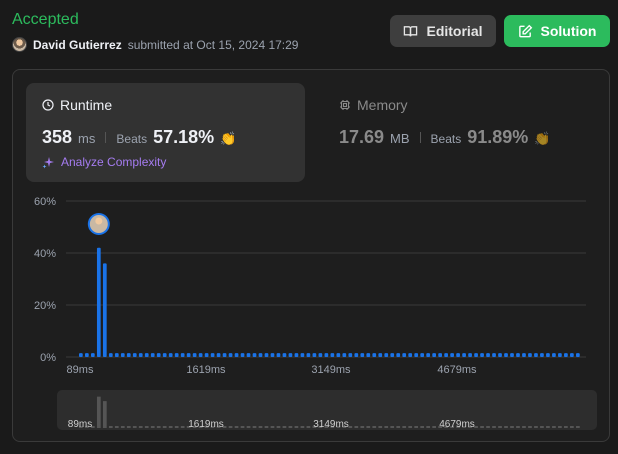 This screenshot has width=618, height=454. Describe the element at coordinates (331, 424) in the screenshot. I see `mini-x-tick-label: 3149ms` at that location.